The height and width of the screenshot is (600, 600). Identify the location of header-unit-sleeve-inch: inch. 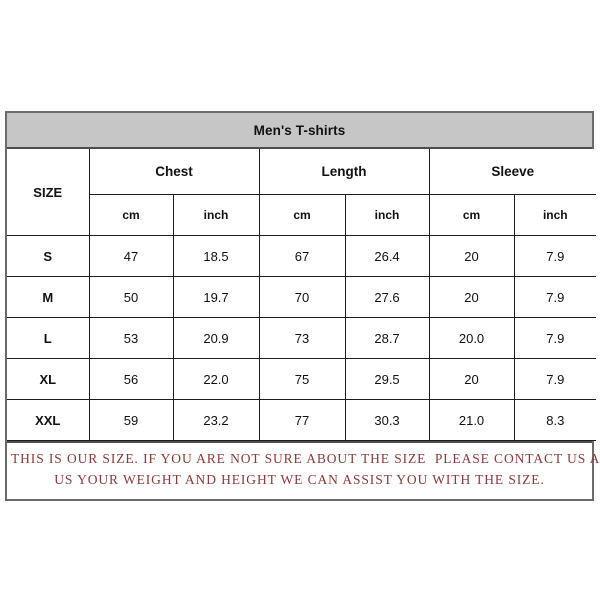
(555, 215).